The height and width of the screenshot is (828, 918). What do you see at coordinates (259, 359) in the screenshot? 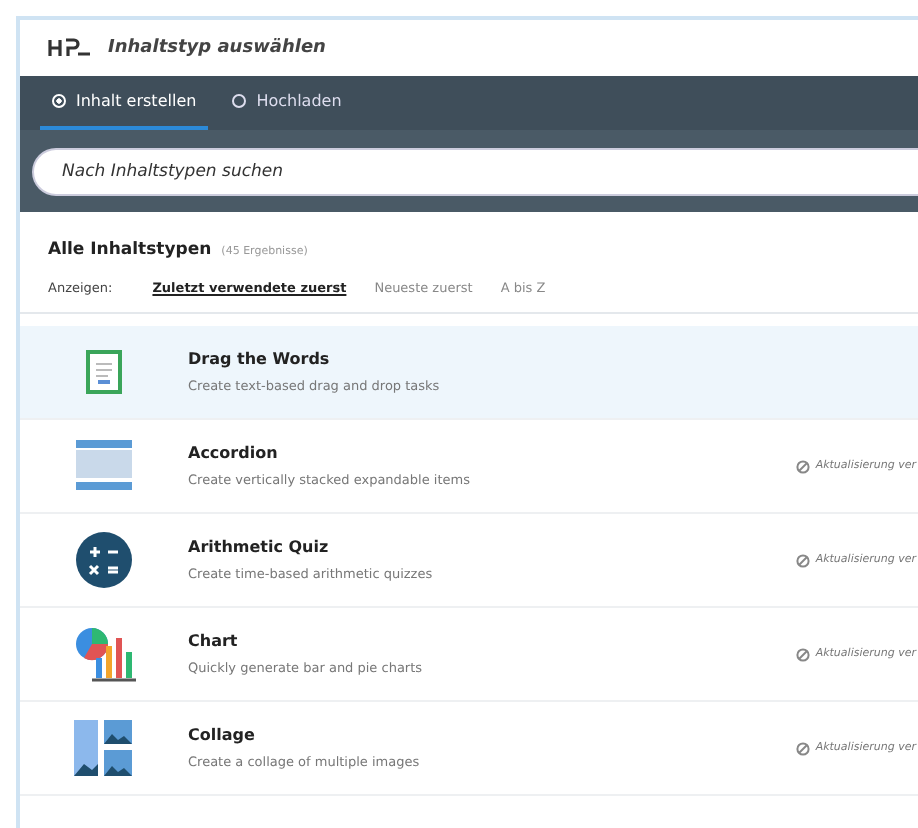
I see `content-type-title: Drag the Words` at bounding box center [259, 359].